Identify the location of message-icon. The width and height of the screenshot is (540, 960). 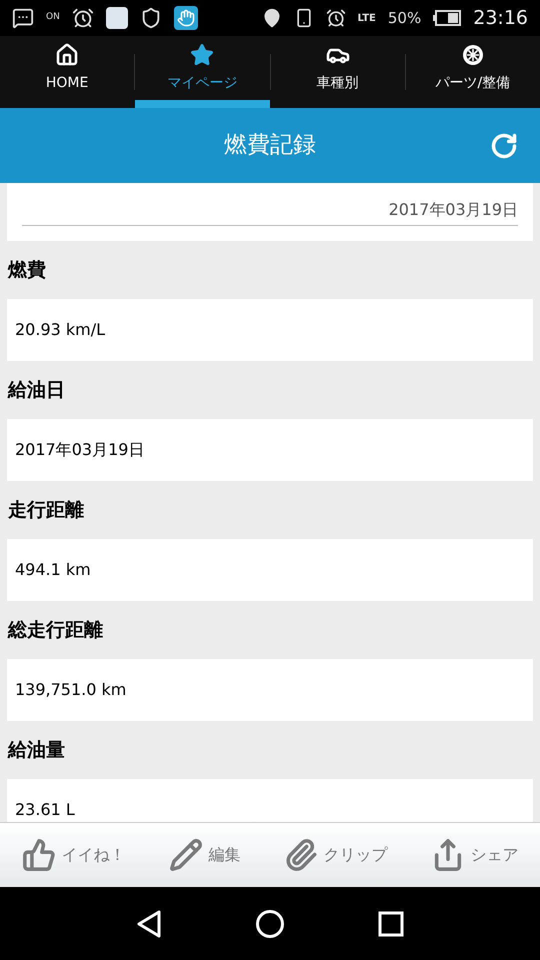
(23, 18).